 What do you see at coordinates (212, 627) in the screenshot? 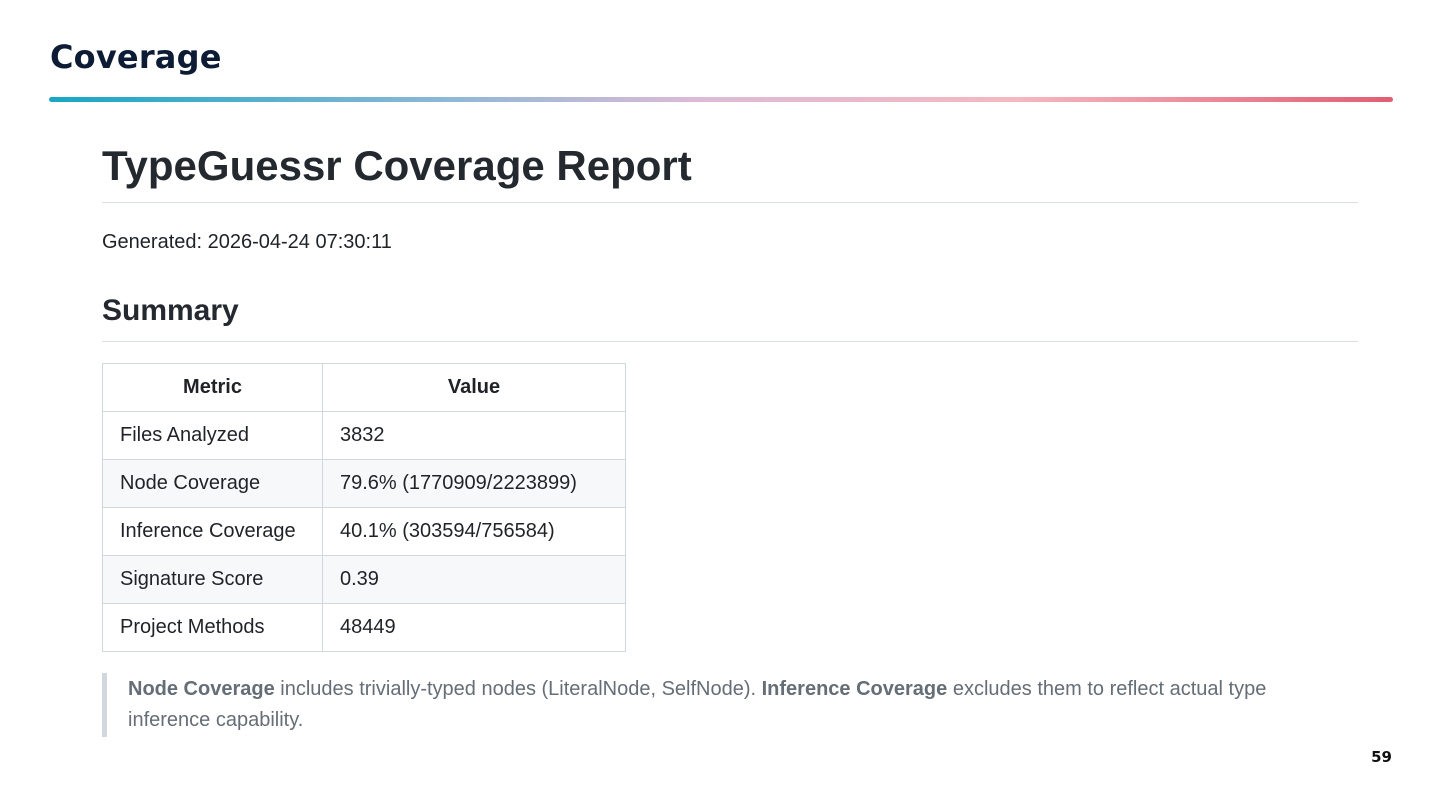
I see `metric-cell: Project Methods` at bounding box center [212, 627].